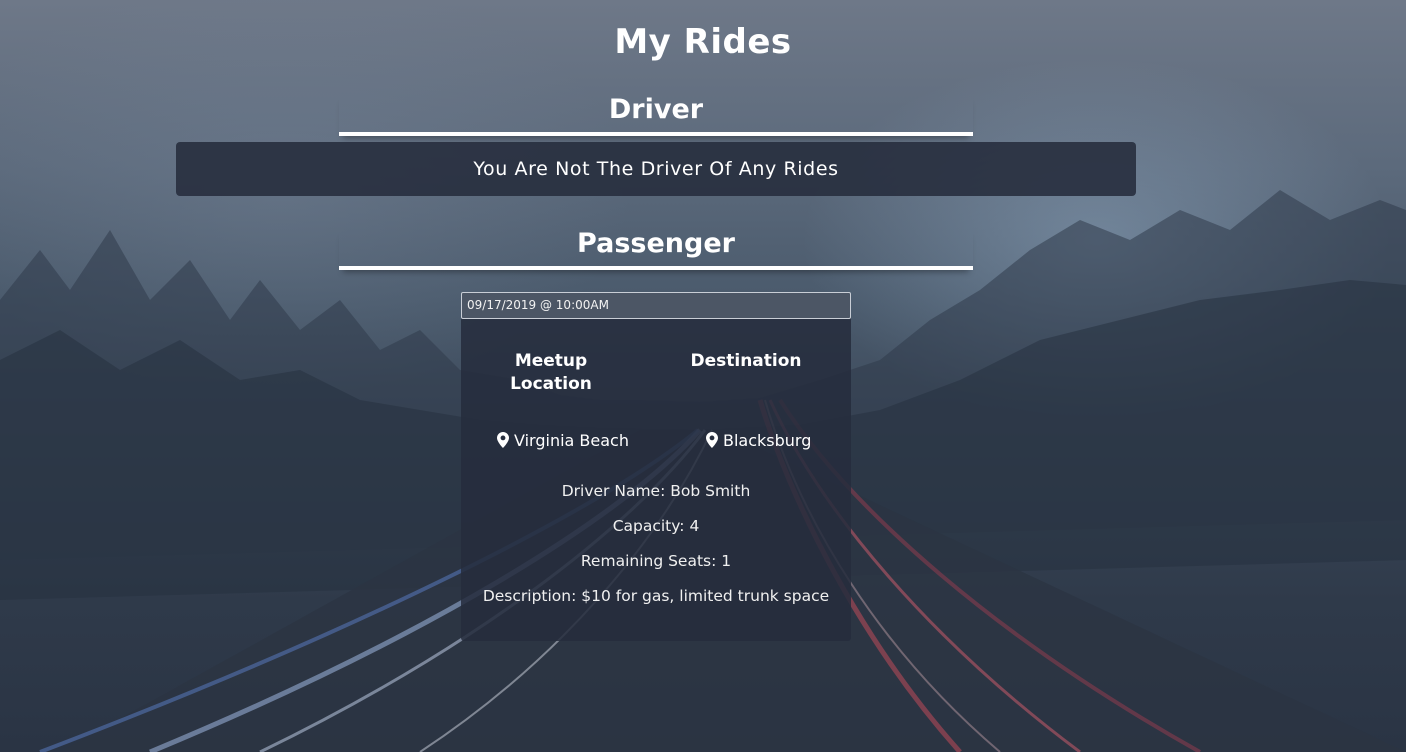 The image size is (1406, 752). Describe the element at coordinates (656, 561) in the screenshot. I see `remaining-seats: Remaining Seats: 1` at that location.